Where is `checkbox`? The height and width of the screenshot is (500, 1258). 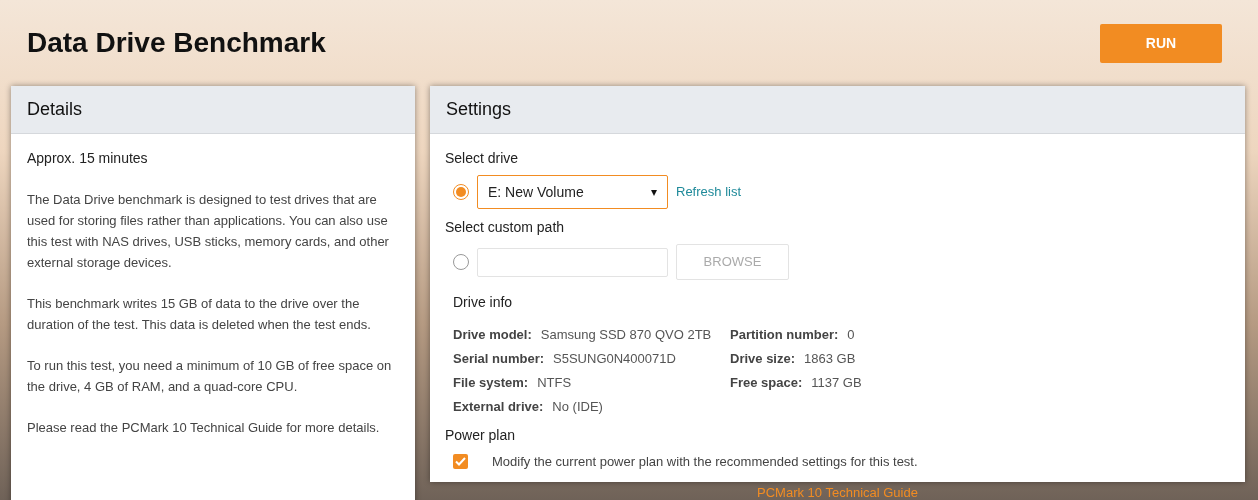
checkbox is located at coordinates (460, 462).